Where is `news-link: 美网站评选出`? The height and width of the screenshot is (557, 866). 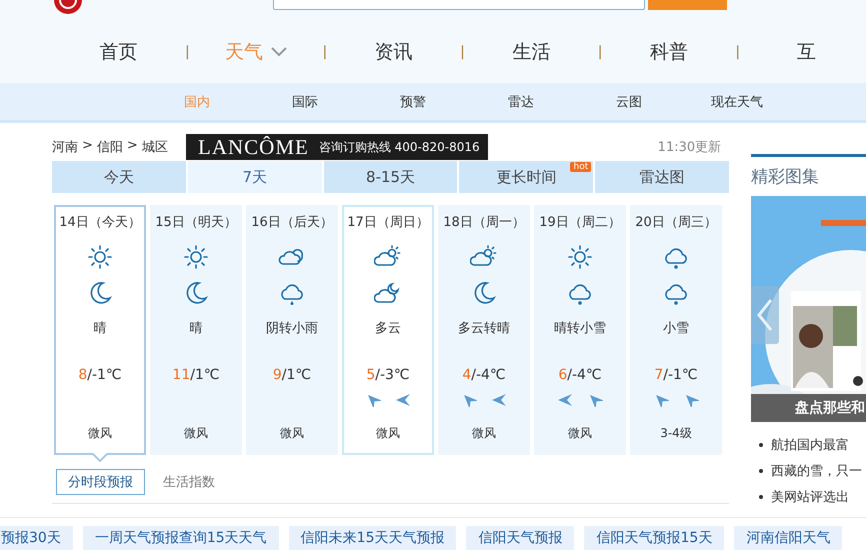
news-link: 美网站评选出 is located at coordinates (810, 497).